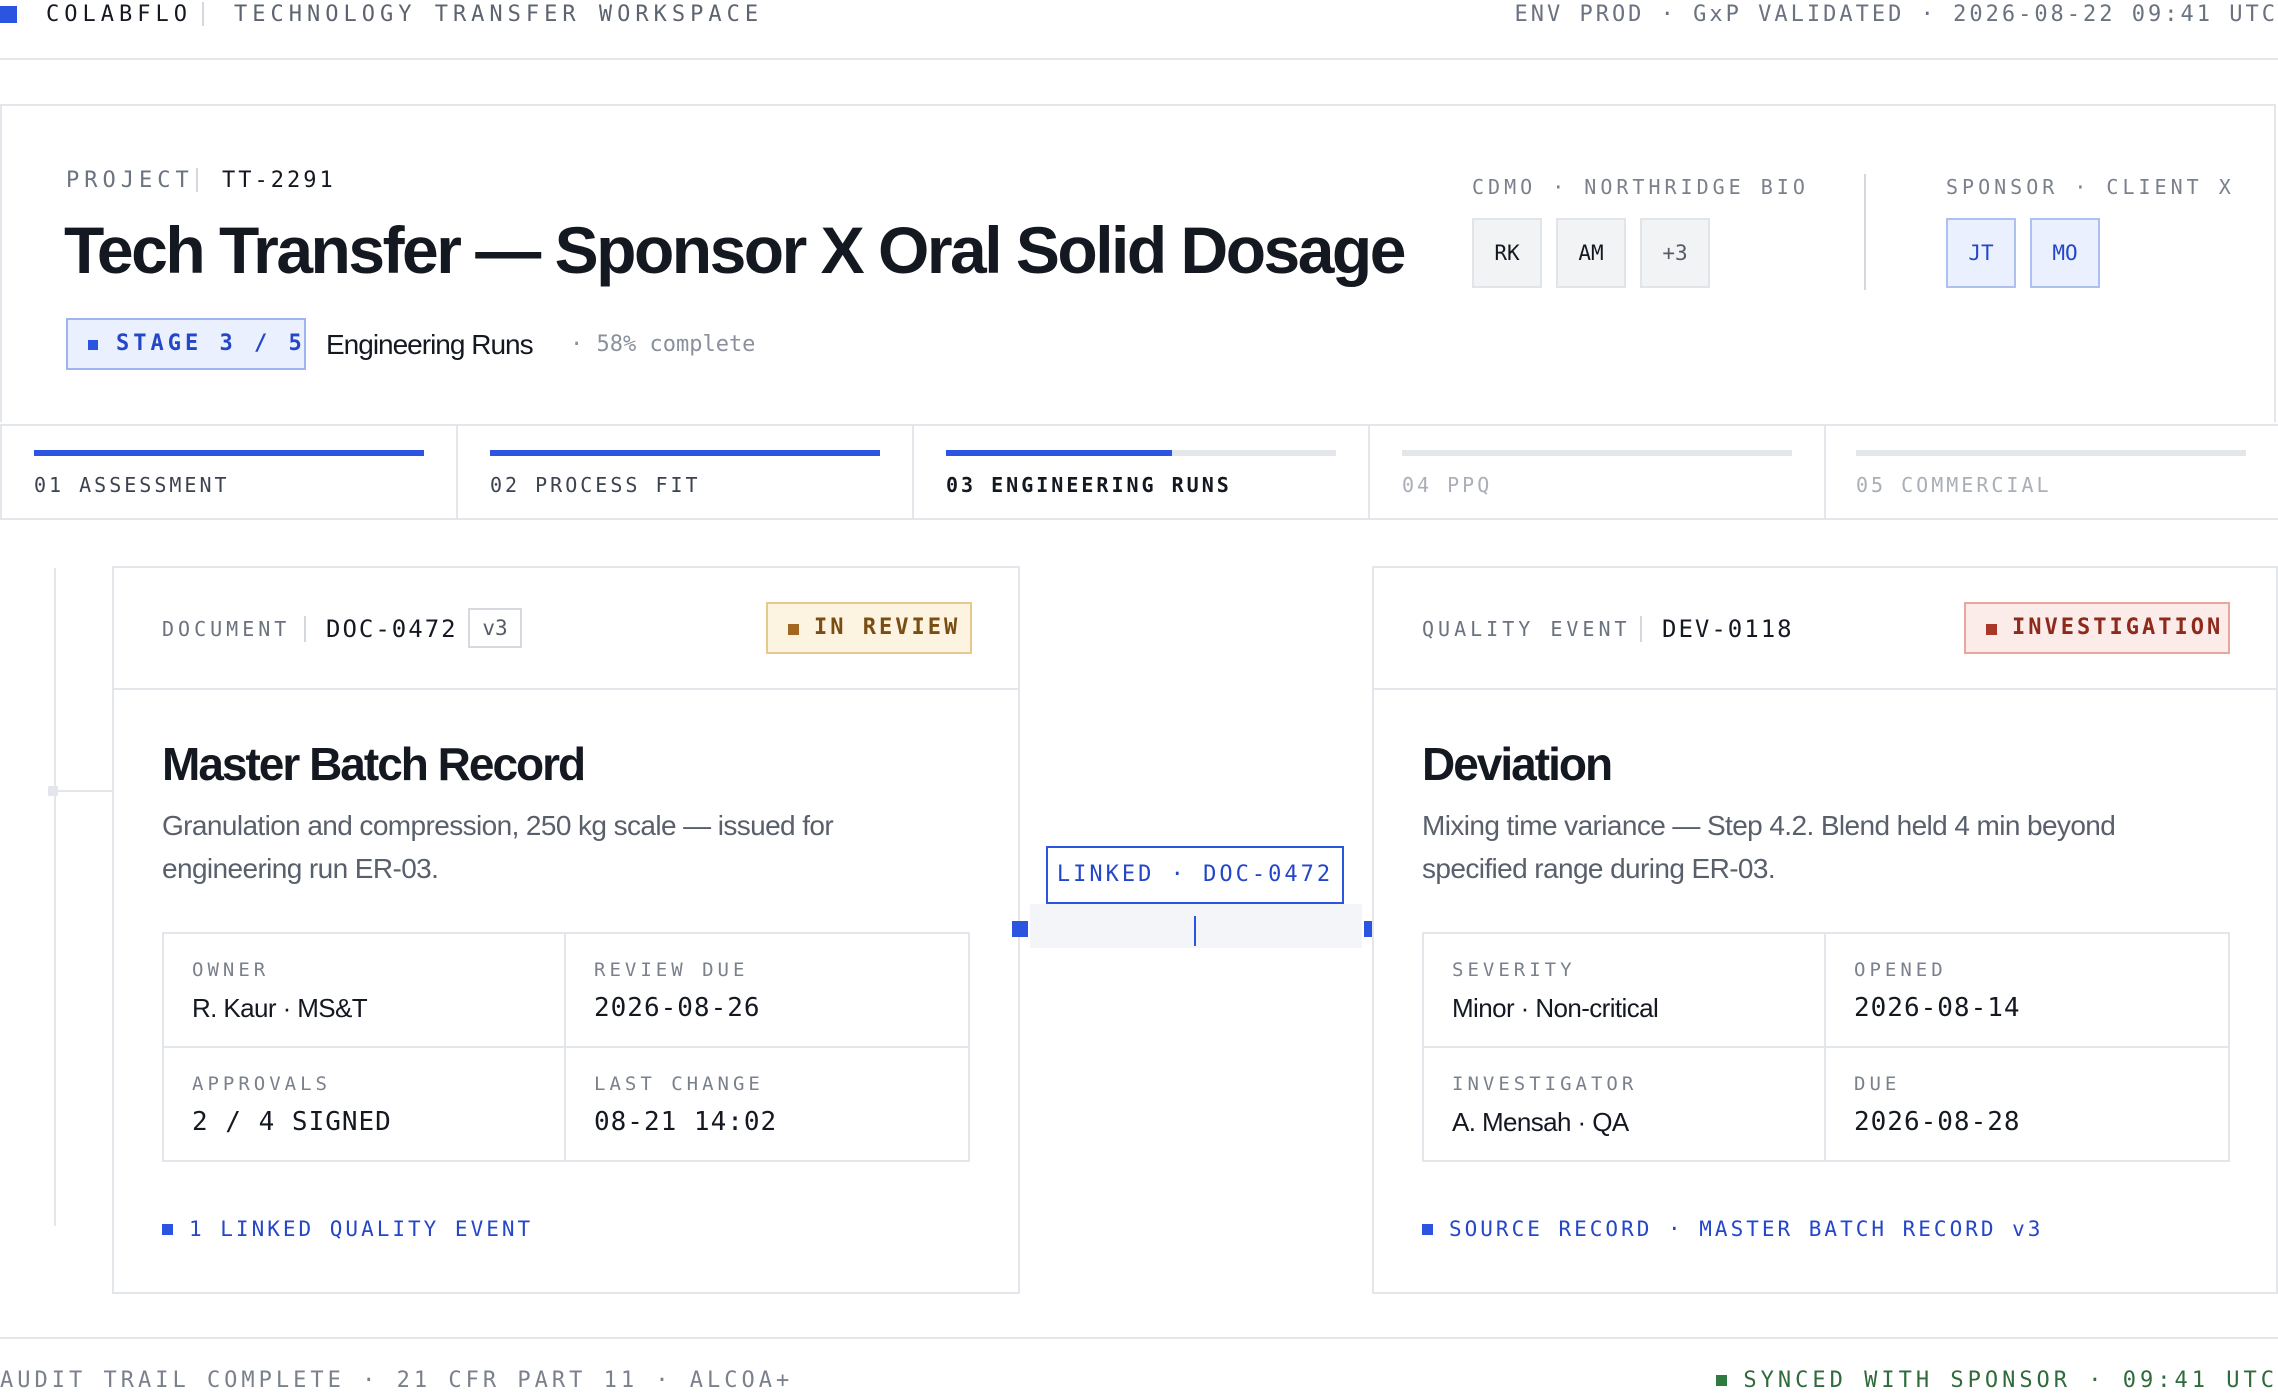  I want to click on sync-status: SYNCED WITH SPONSOR · 09:41 UTC, so click(1997, 1381).